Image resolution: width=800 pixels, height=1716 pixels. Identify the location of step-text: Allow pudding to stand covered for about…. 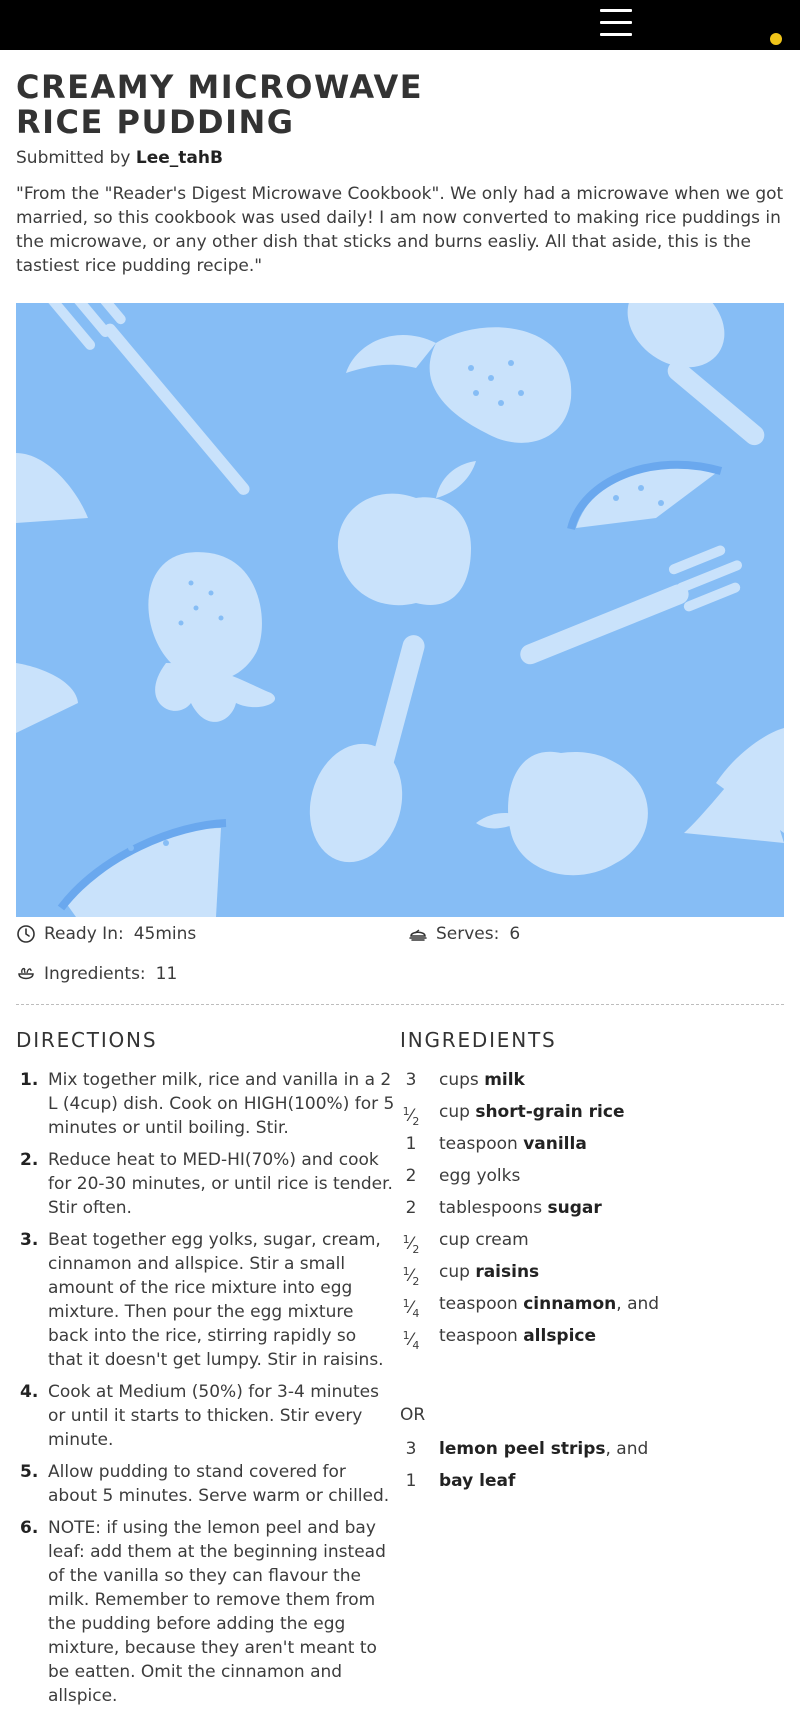
(219, 1484).